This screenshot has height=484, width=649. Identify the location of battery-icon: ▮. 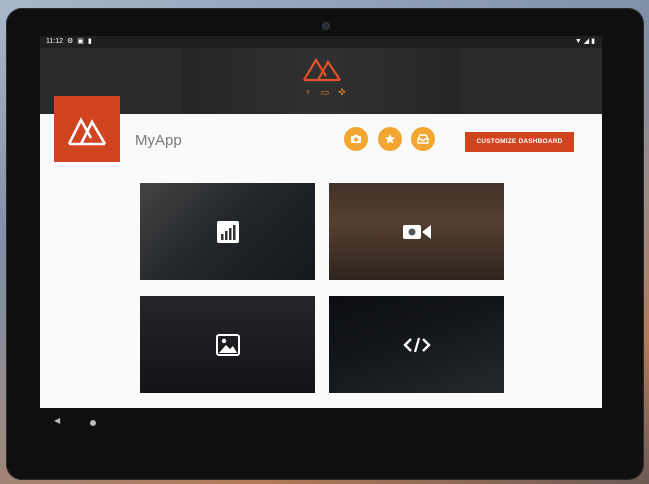
(594, 41).